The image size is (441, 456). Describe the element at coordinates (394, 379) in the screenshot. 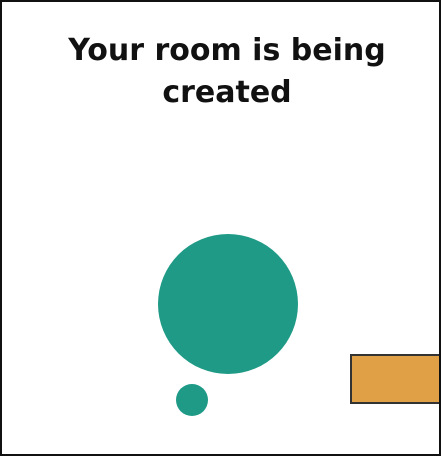

I see `accent-block` at that location.